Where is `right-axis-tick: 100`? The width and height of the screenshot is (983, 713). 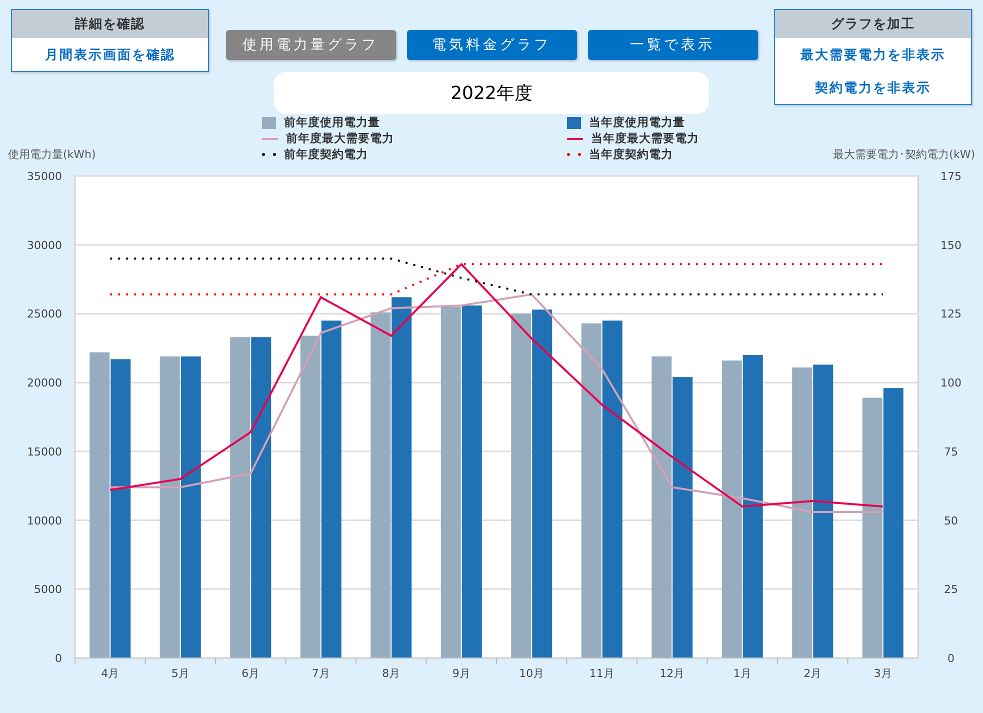 right-axis-tick: 100 is located at coordinates (951, 383).